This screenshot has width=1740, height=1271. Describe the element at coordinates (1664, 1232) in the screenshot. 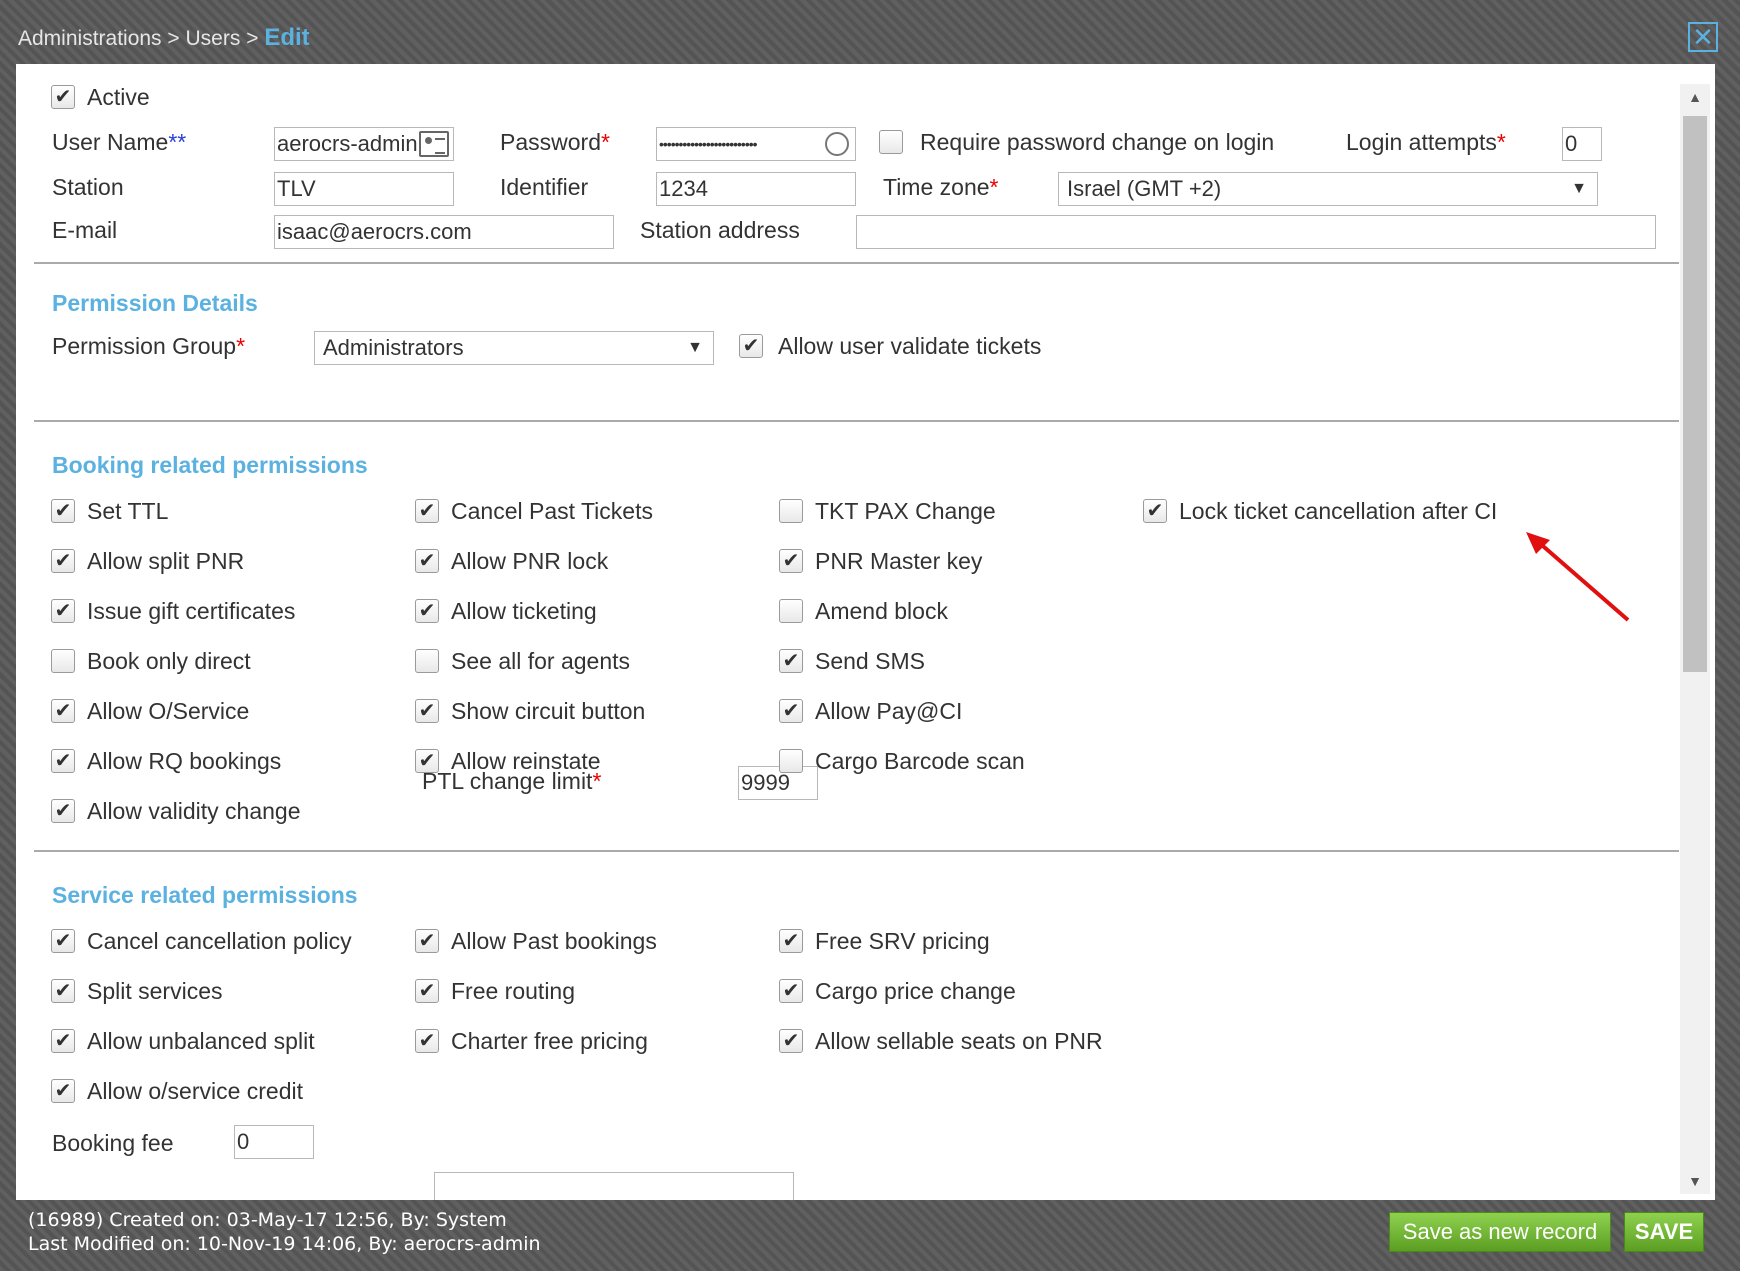

I see `save-button: SAVE` at that location.